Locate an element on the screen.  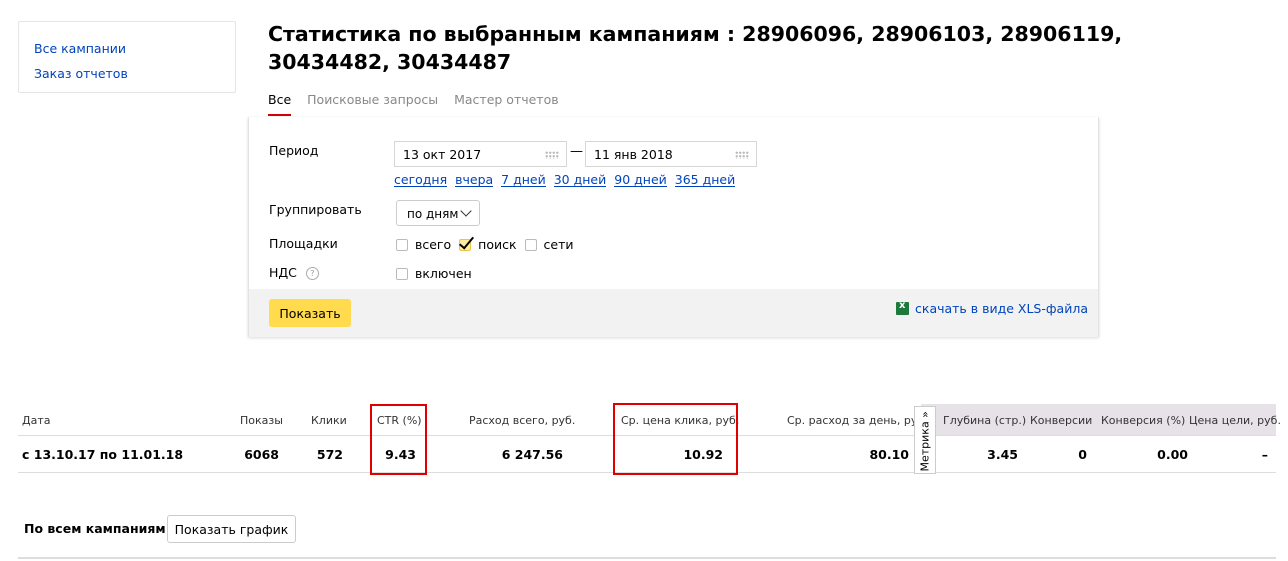
download-xls-label: скачать в виде XLS-файла is located at coordinates (1001, 308).